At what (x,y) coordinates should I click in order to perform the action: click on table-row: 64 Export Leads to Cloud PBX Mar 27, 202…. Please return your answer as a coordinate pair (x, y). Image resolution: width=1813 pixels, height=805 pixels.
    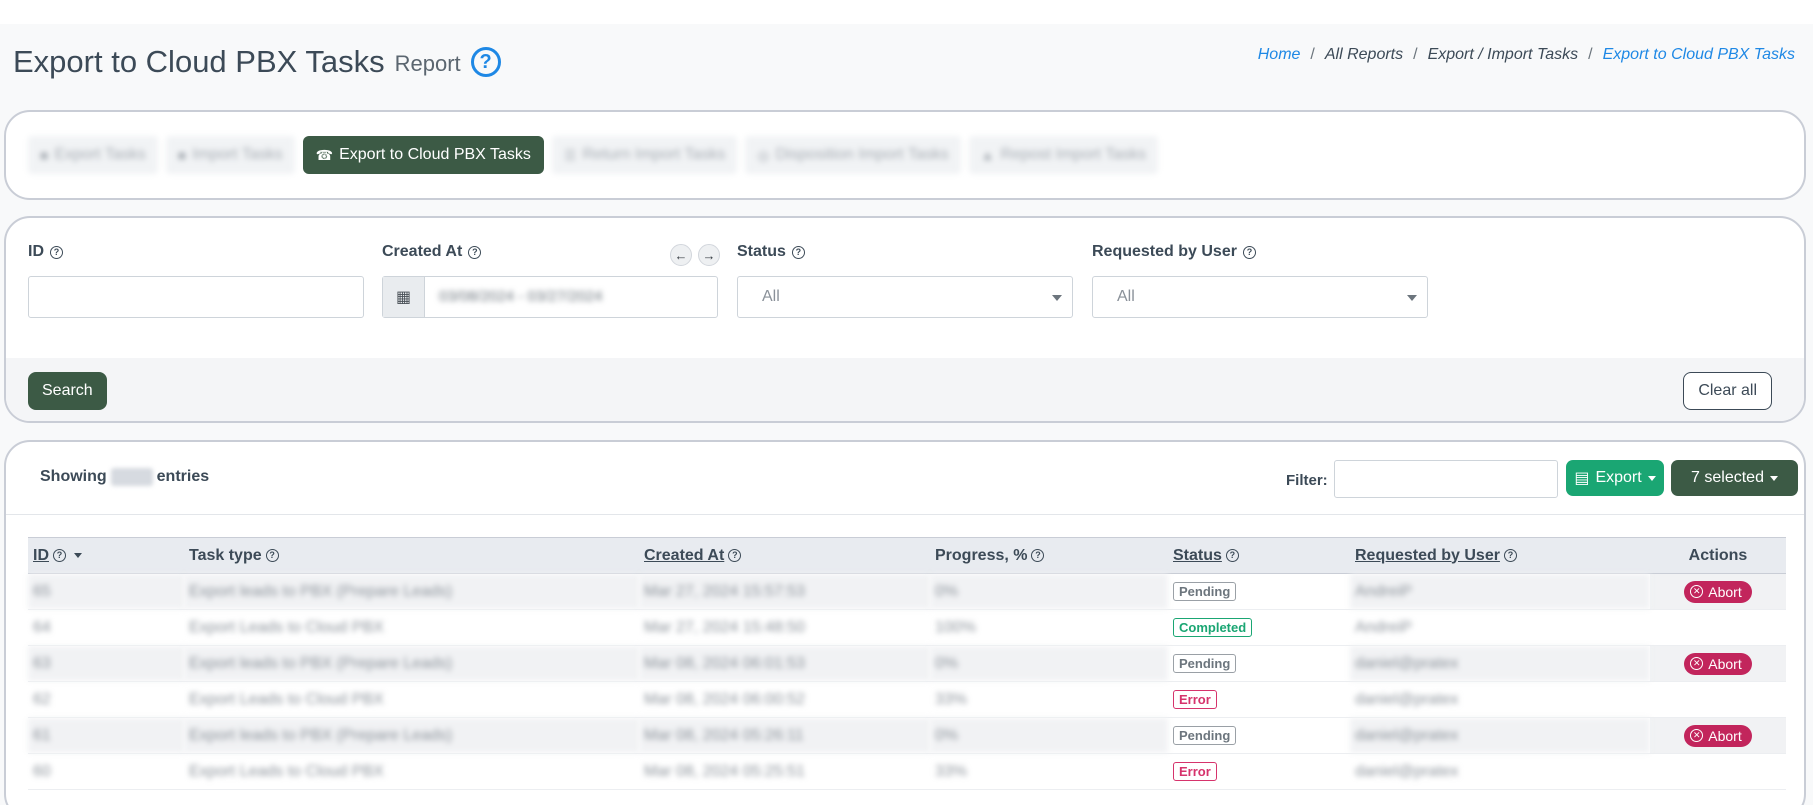
    Looking at the image, I should click on (907, 627).